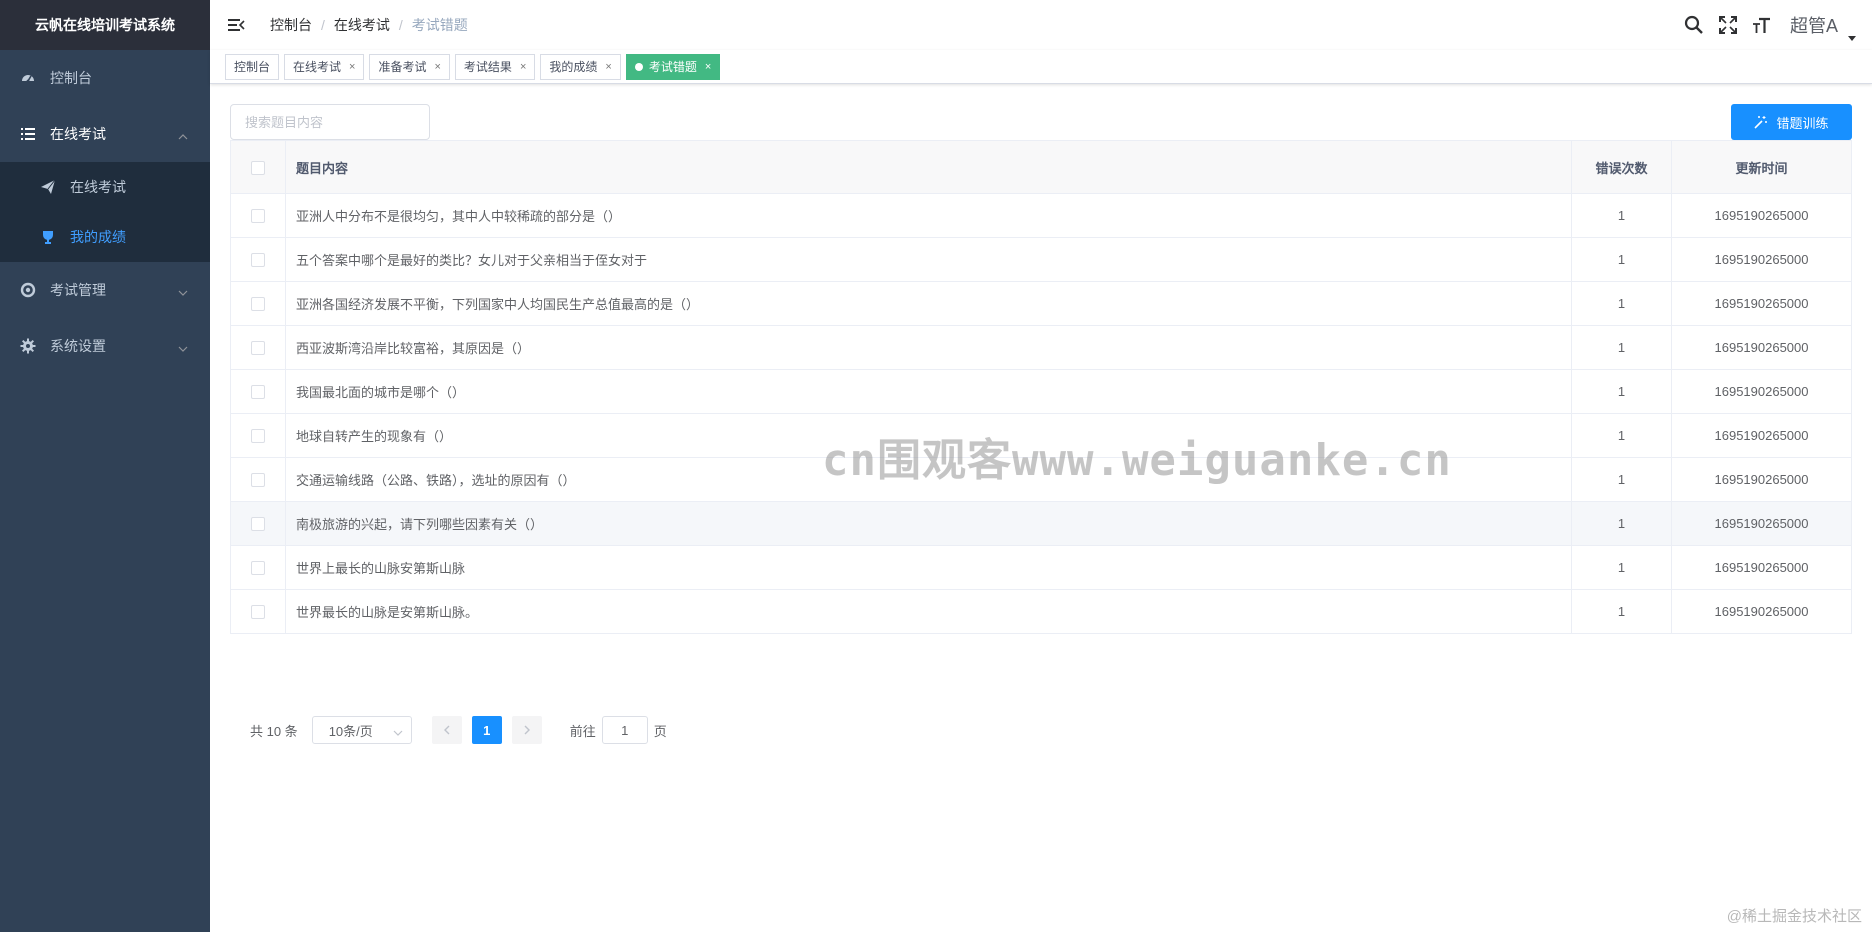 This screenshot has height=932, width=1872. Describe the element at coordinates (105, 25) in the screenshot. I see `brand-title: 云帆在线培训考试系统` at that location.